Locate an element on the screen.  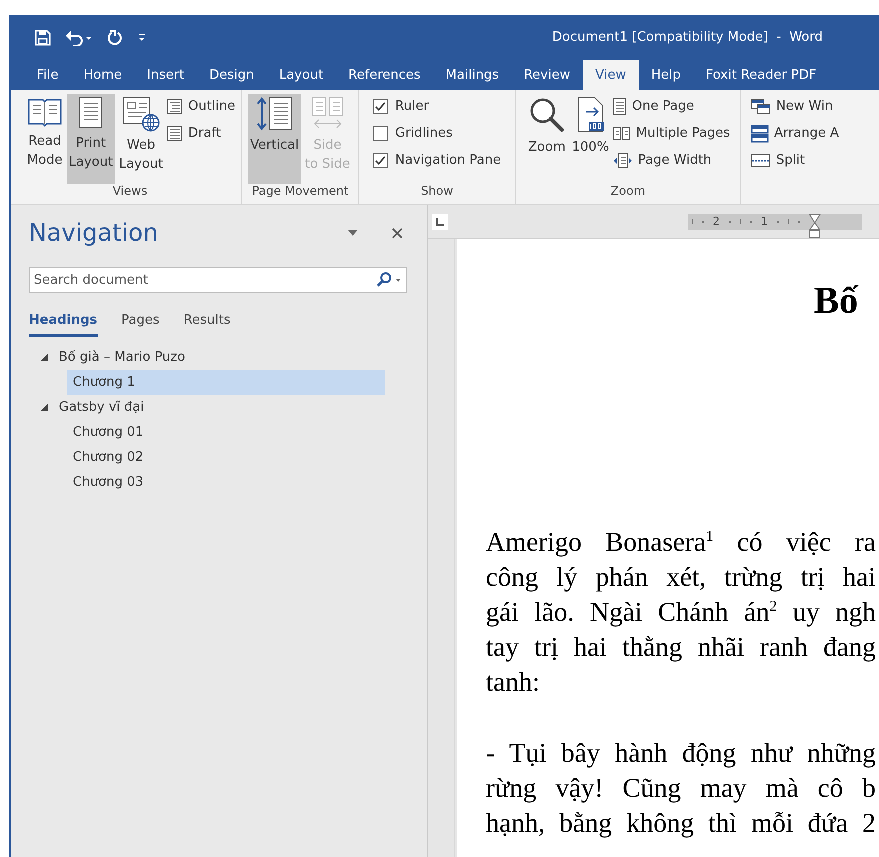
pages-icon is located at coordinates (622, 134).